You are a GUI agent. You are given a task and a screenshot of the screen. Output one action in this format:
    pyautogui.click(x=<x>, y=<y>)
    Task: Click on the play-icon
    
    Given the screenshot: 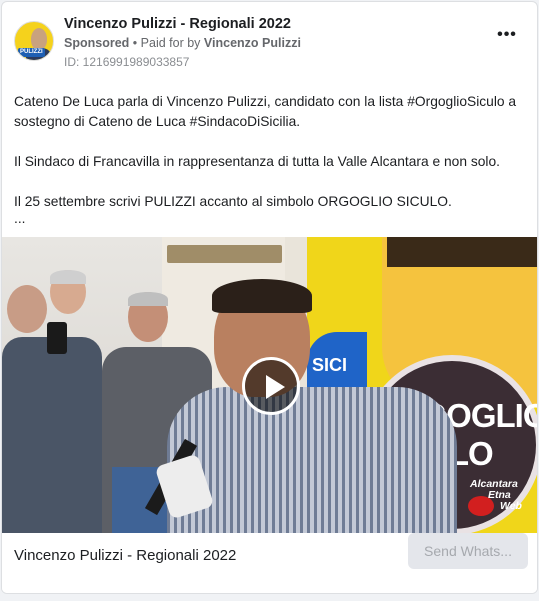 What is the action you would take?
    pyautogui.click(x=275, y=387)
    